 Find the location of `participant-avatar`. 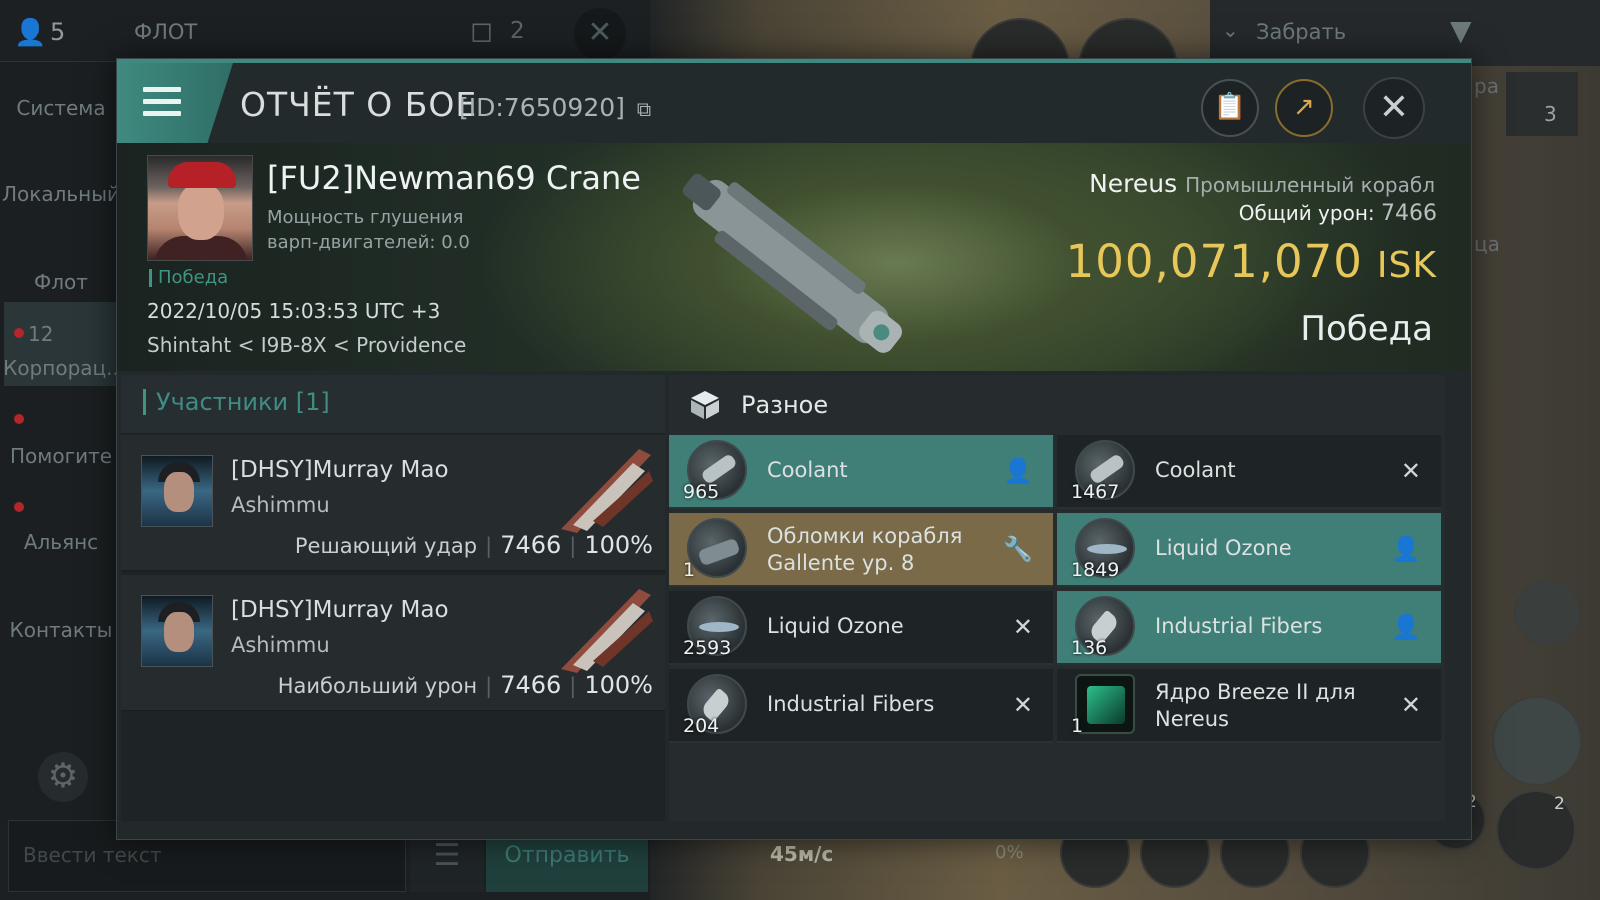

participant-avatar is located at coordinates (177, 491).